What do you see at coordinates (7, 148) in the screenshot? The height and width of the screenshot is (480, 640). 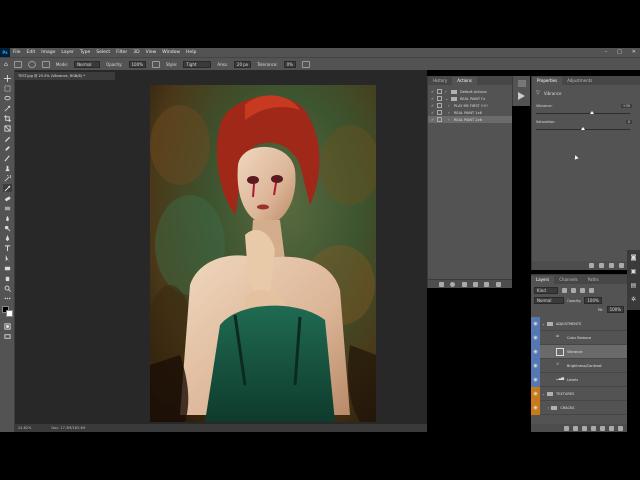 I see `healing-brush-tool-icon` at bounding box center [7, 148].